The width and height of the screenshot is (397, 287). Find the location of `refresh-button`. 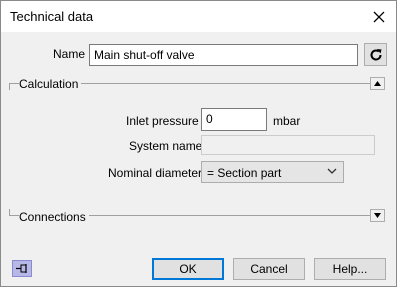

refresh-button is located at coordinates (375, 54).